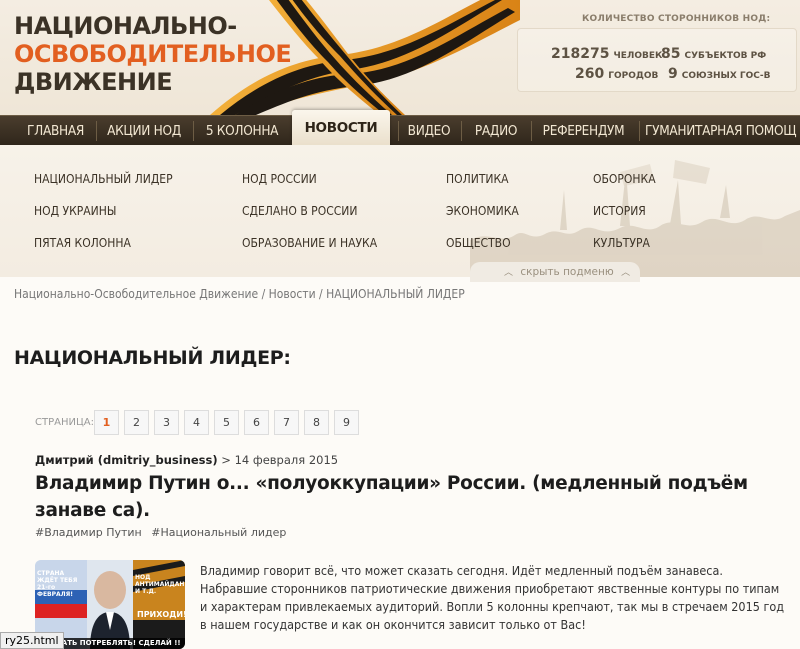 The width and height of the screenshot is (800, 649). Describe the element at coordinates (160, 584) in the screenshot. I see `thumb-caption-right: НОД АНТИМАЙДАН И Т.Д.` at that location.